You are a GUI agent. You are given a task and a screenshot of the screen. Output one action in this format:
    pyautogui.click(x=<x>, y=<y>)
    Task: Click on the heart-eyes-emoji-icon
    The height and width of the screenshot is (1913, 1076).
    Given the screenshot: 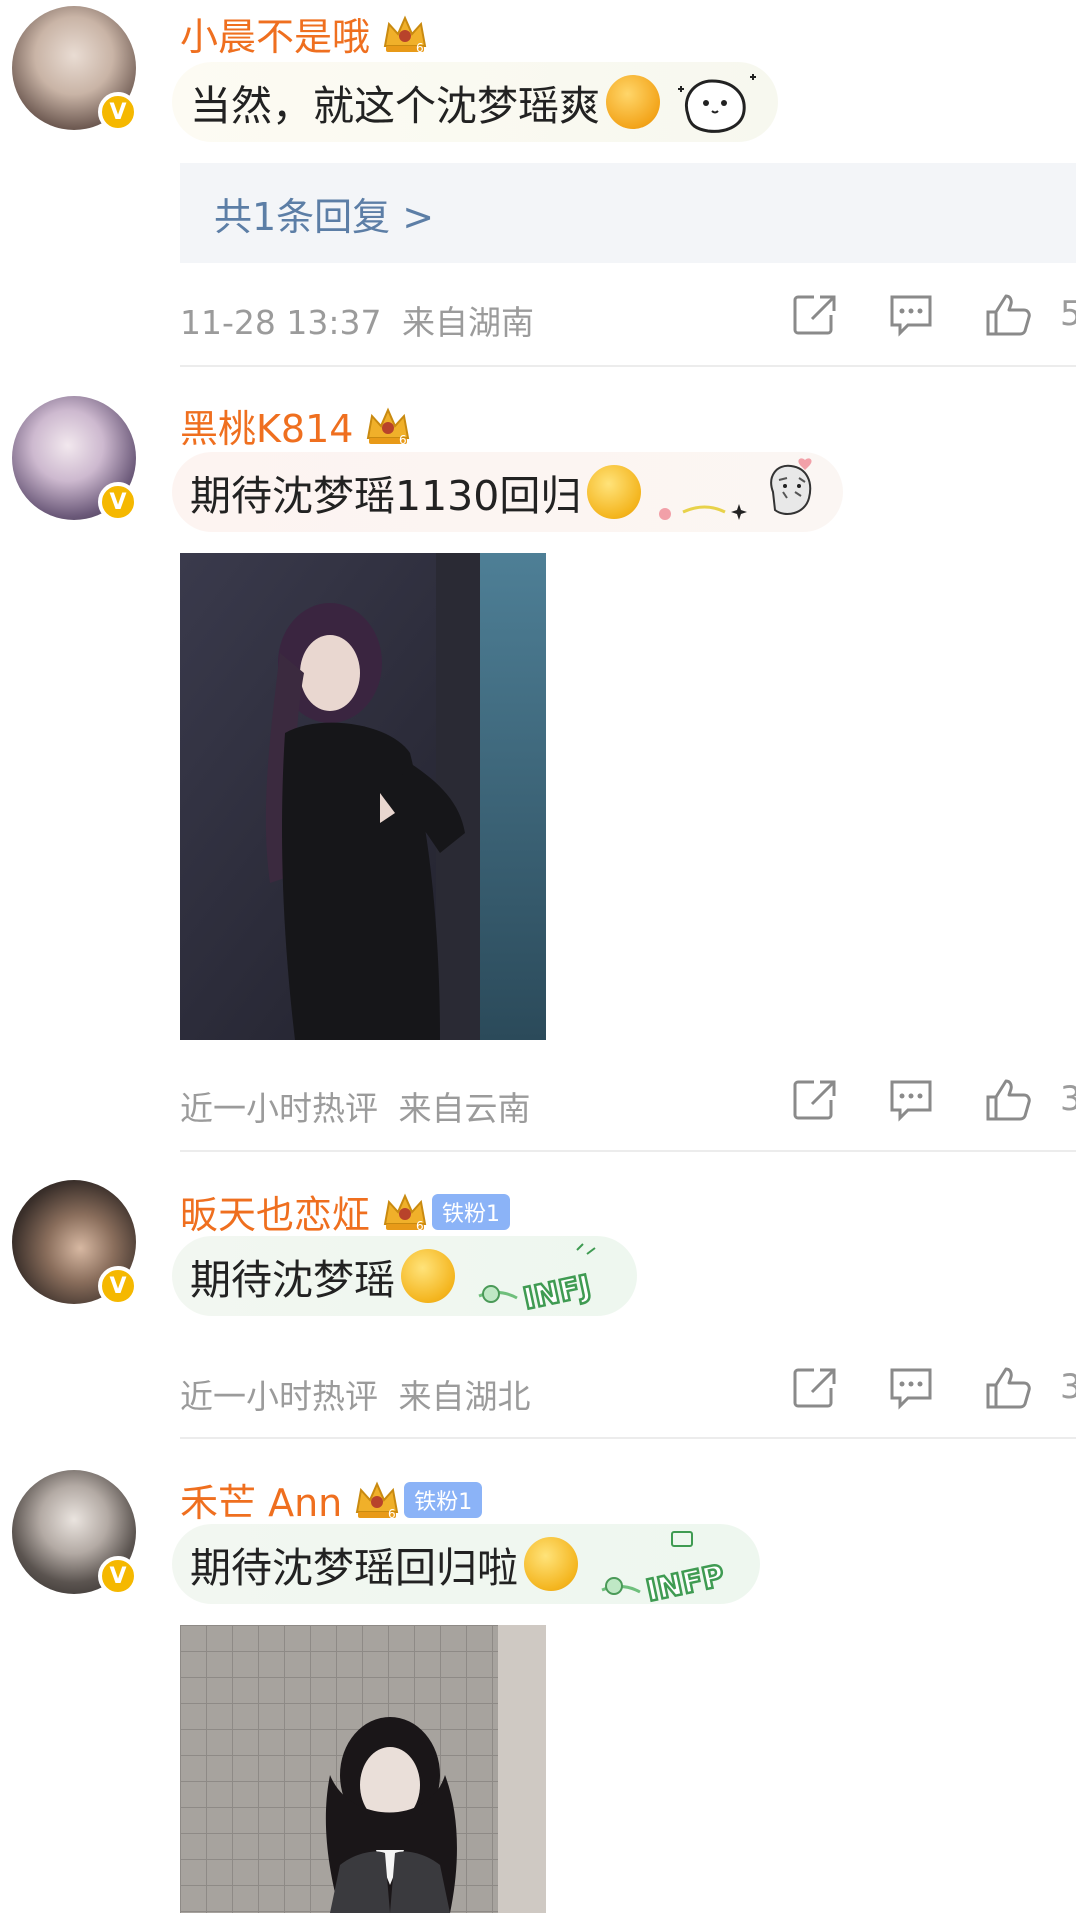 What is the action you would take?
    pyautogui.click(x=633, y=102)
    